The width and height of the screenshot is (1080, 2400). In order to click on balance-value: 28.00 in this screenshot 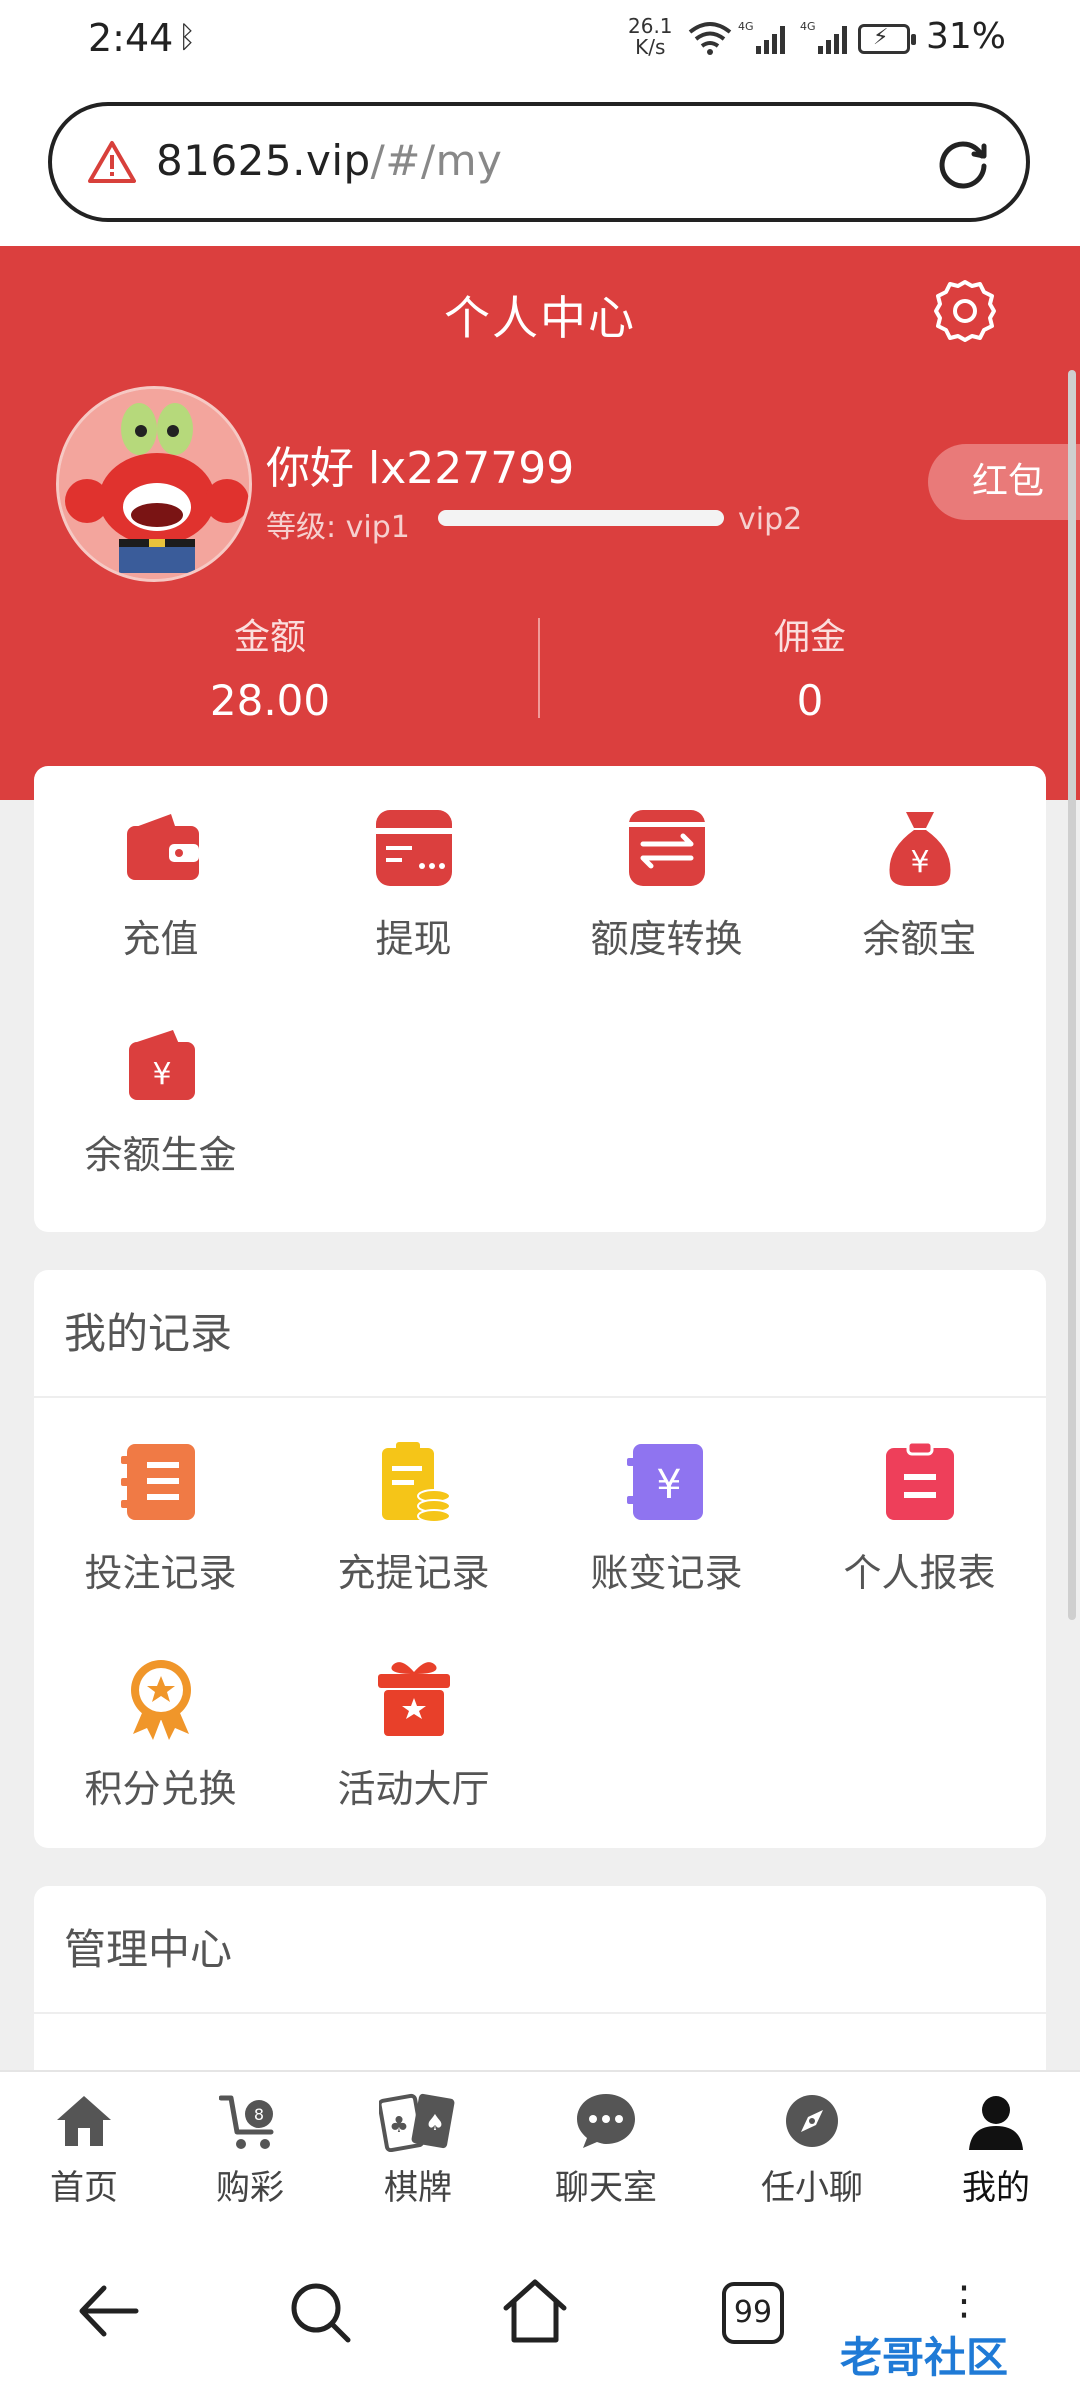, I will do `click(270, 700)`.